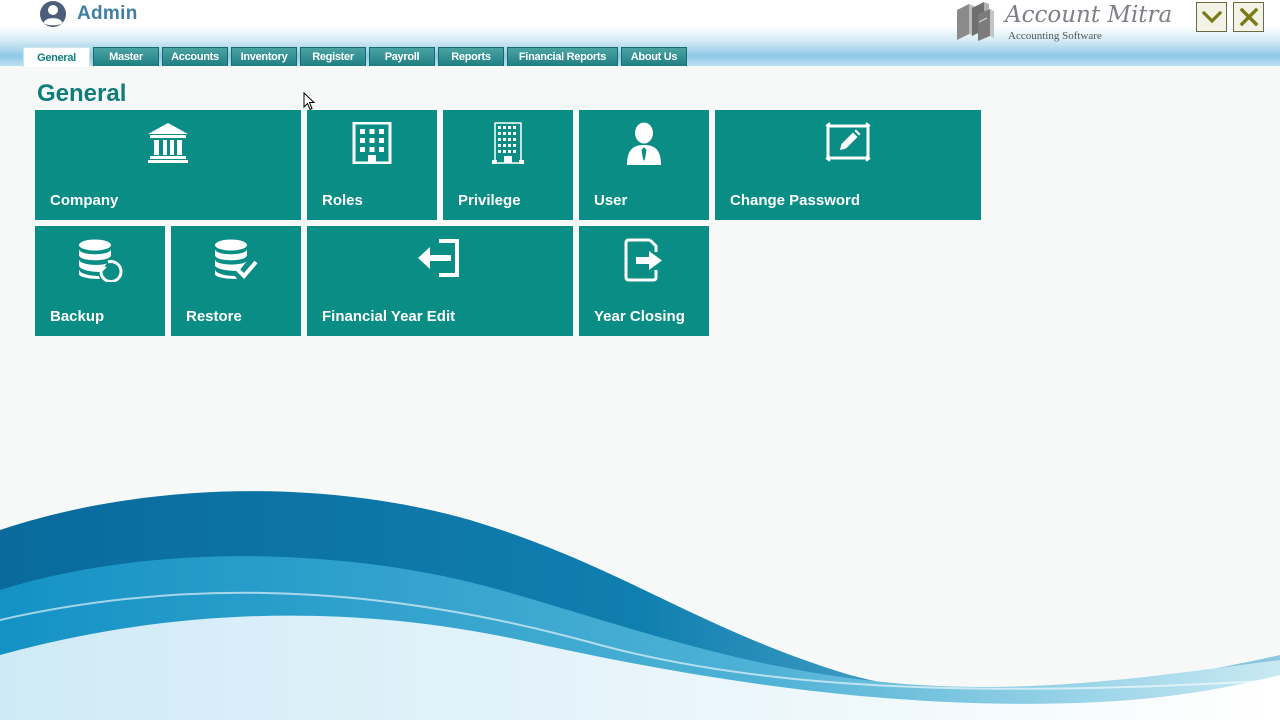 This screenshot has height=720, width=1280. What do you see at coordinates (236, 281) in the screenshot?
I see `tile-restore: Restore` at bounding box center [236, 281].